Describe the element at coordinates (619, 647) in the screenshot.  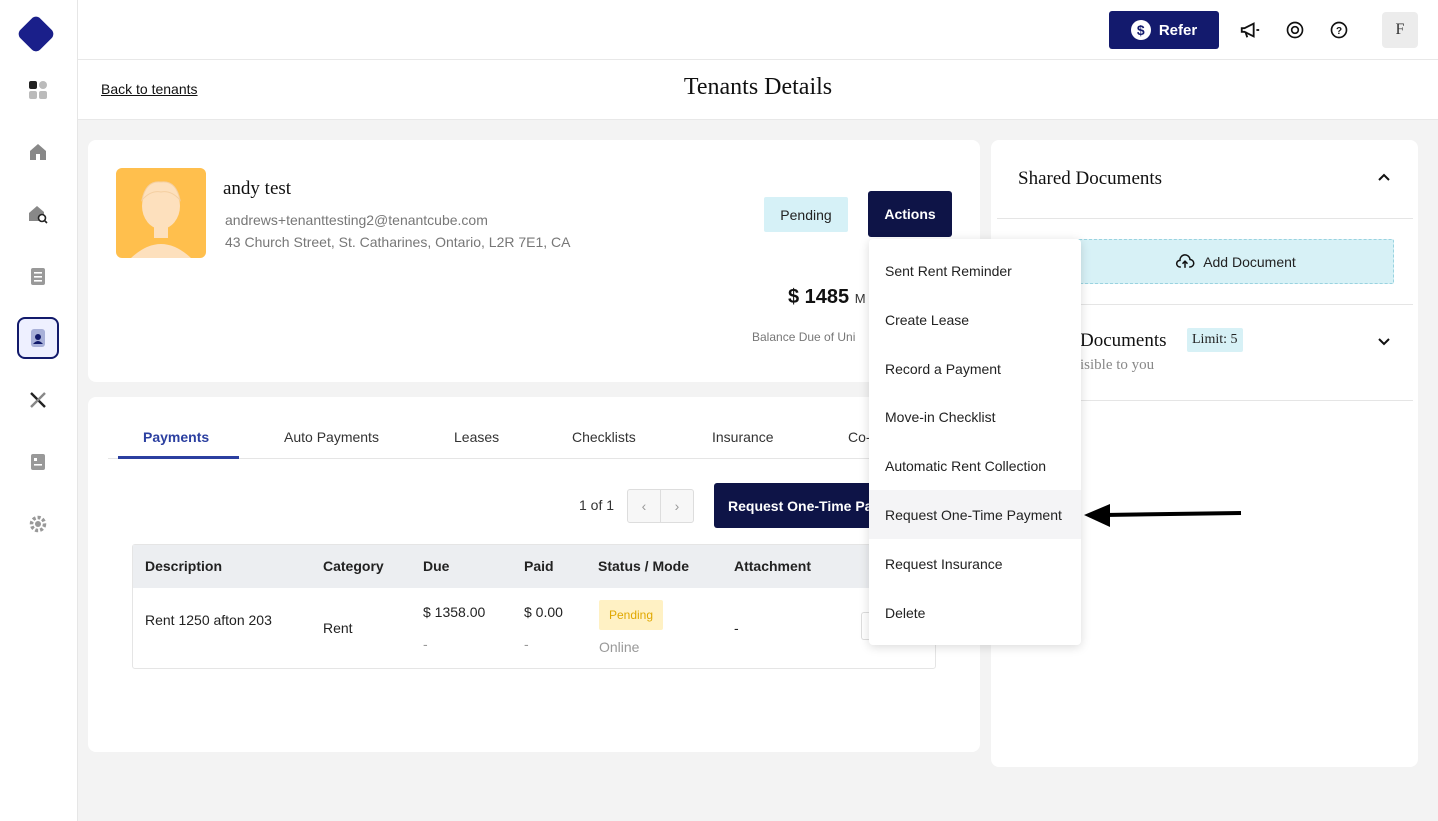
I see `row-mode: Online` at that location.